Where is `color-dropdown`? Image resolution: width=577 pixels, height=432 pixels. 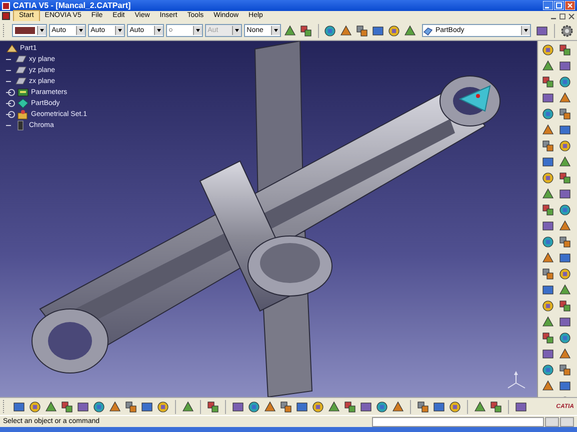
color-dropdown is located at coordinates (29, 30).